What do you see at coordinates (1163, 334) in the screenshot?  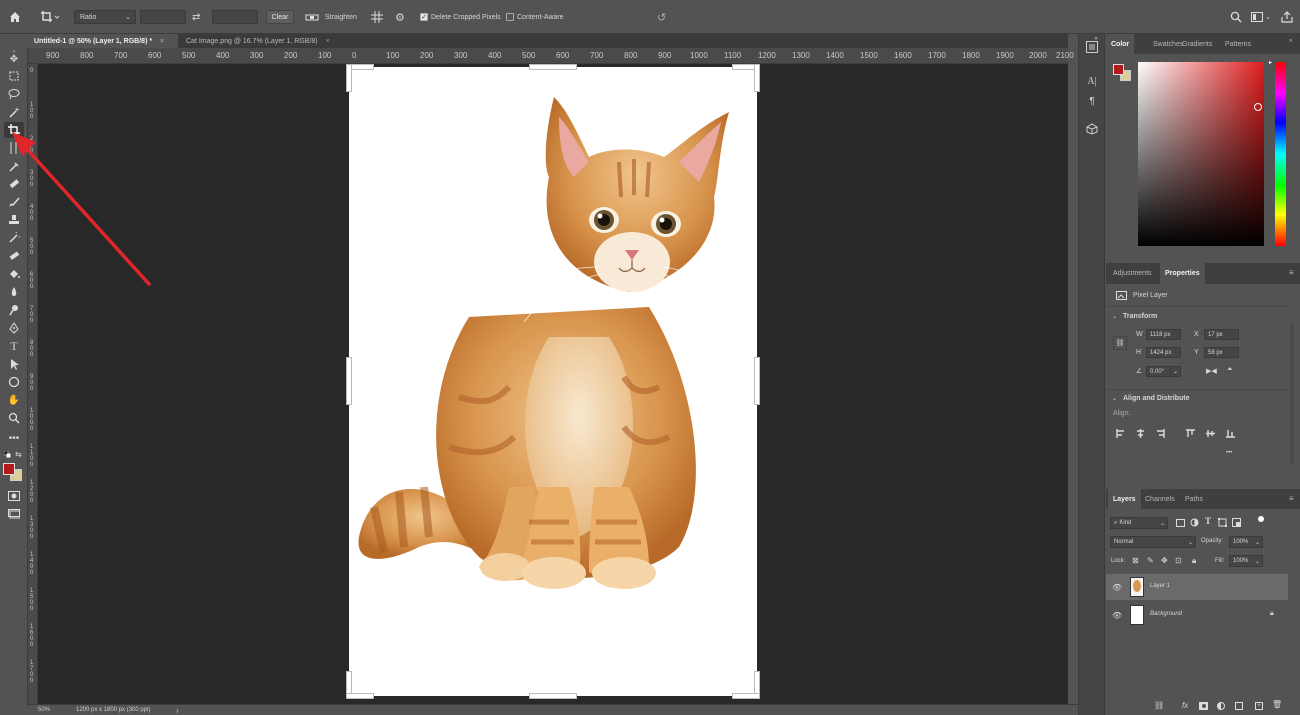 I see `width-input: 1118 px` at bounding box center [1163, 334].